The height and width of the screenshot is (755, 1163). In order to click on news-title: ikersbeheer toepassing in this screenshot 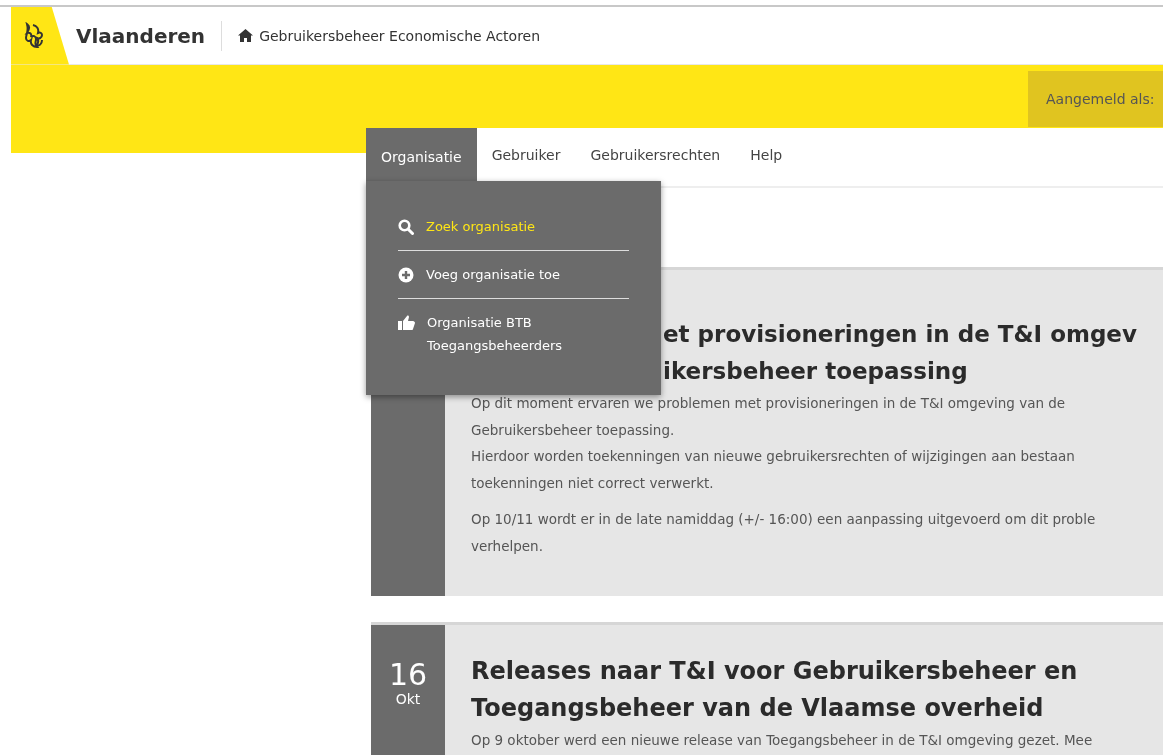, I will do `click(816, 371)`.